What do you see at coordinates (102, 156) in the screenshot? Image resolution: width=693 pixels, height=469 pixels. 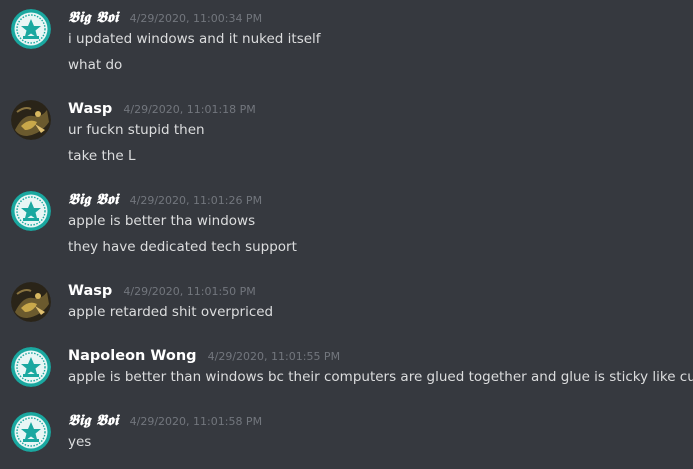 I see `message-text: take the L` at bounding box center [102, 156].